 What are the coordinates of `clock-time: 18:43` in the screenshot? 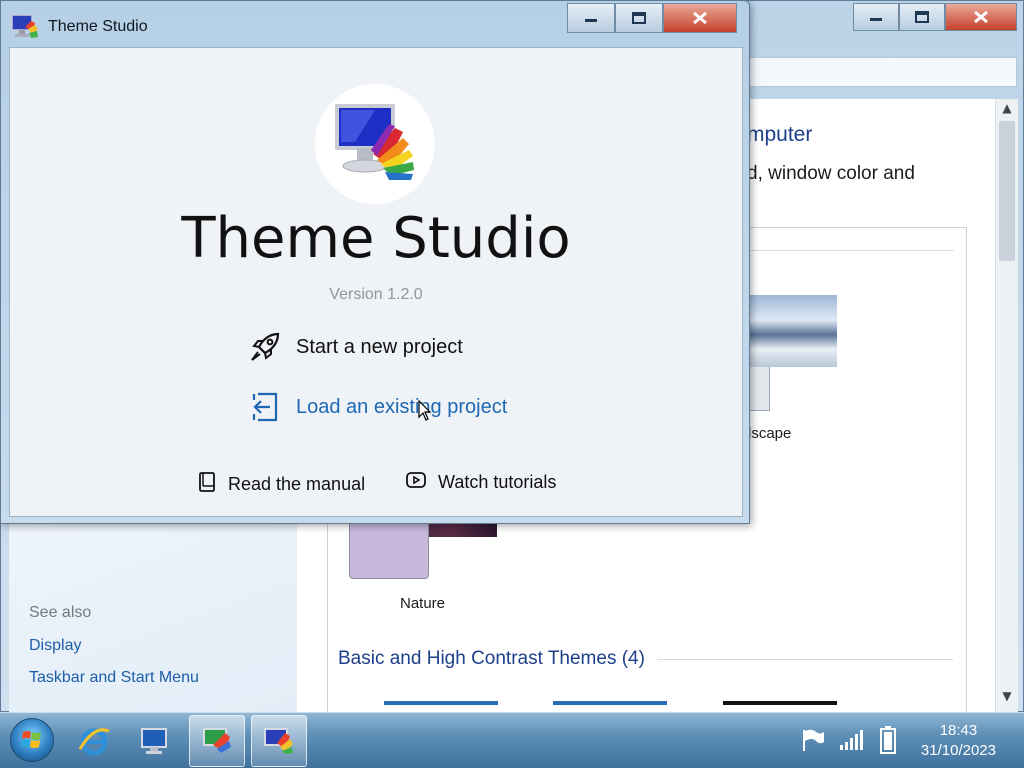 It's located at (958, 730).